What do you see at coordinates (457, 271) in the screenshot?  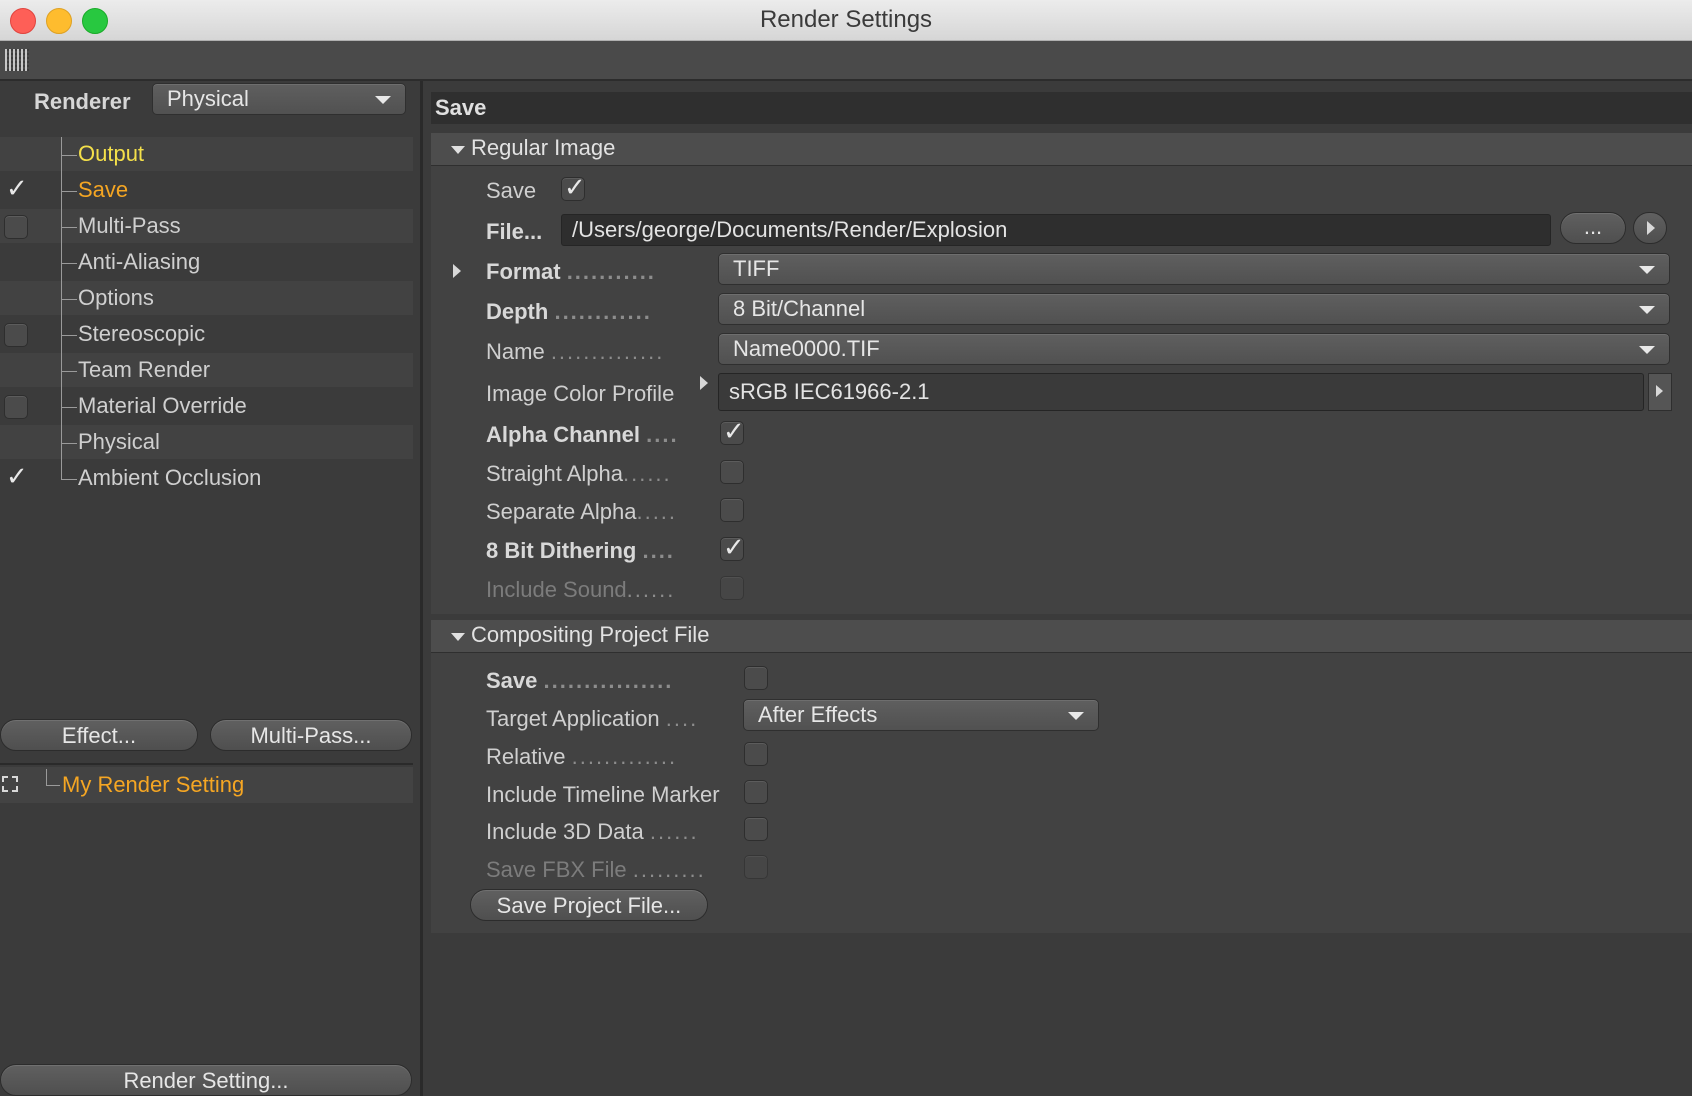 I see `format-expand-icon` at bounding box center [457, 271].